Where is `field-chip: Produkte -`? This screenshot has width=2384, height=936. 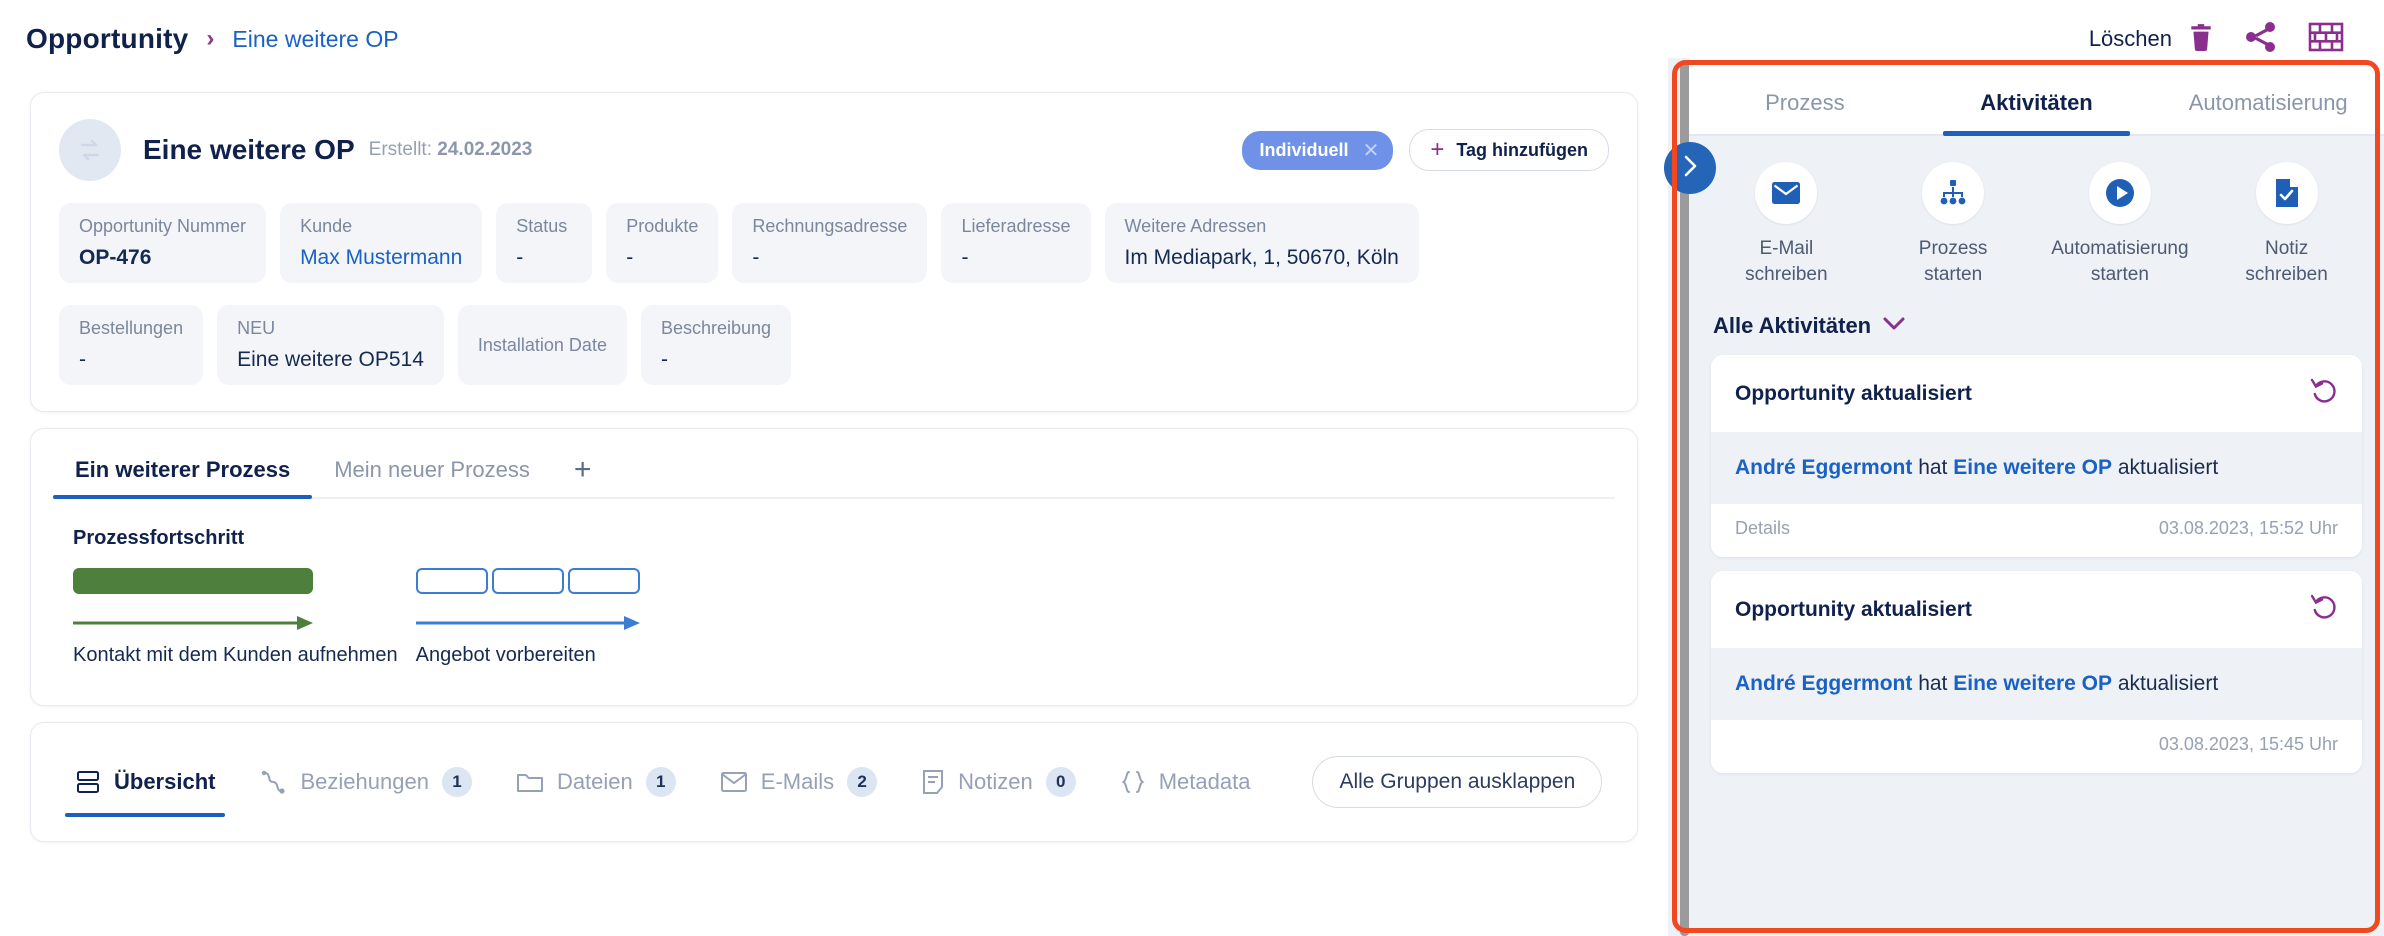 field-chip: Produkte - is located at coordinates (662, 243).